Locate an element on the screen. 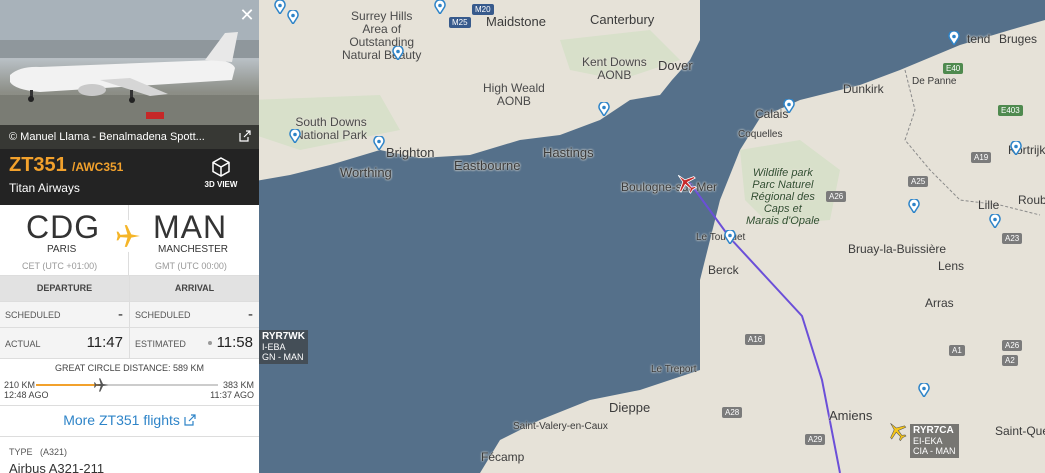 The image size is (1045, 473). flight-progress-bar is located at coordinates (127, 385).